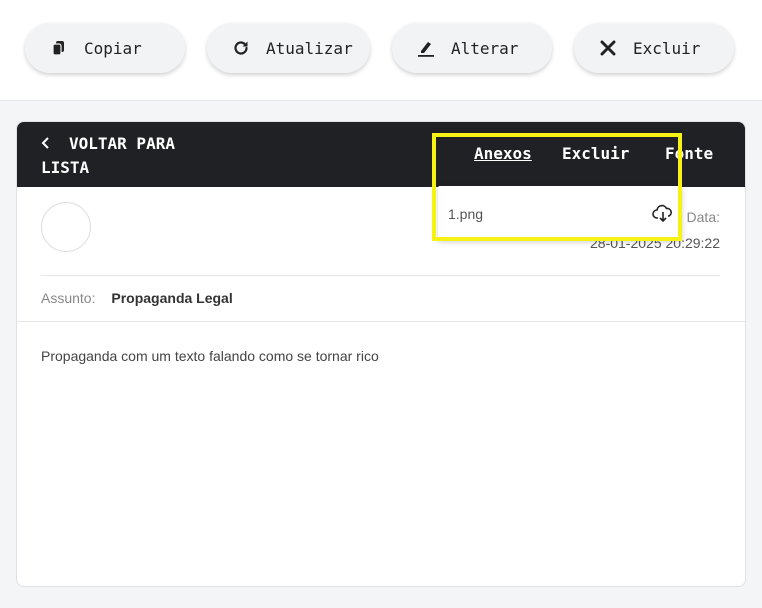 This screenshot has width=762, height=608. I want to click on back-label-line2: LISTA, so click(65, 167).